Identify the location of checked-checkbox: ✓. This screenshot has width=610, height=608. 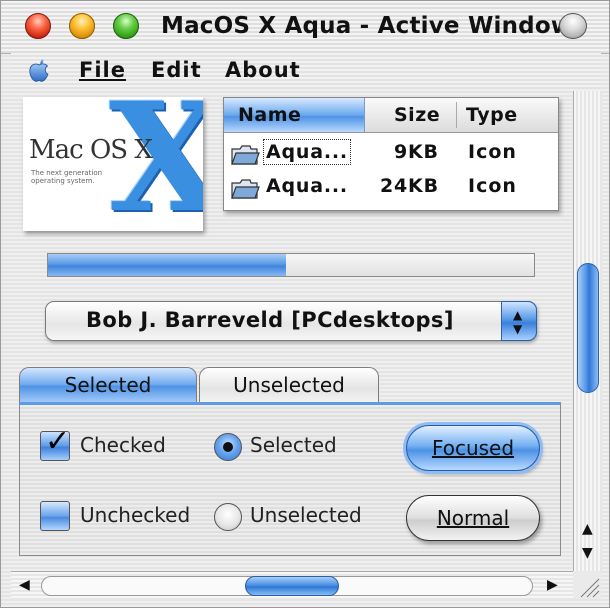
(55, 442).